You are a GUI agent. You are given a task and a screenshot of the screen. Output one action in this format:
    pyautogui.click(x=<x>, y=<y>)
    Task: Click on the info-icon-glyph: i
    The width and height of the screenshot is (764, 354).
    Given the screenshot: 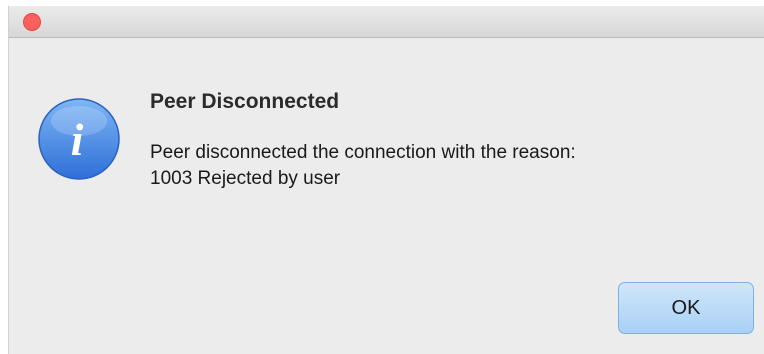 What is the action you would take?
    pyautogui.click(x=77, y=139)
    